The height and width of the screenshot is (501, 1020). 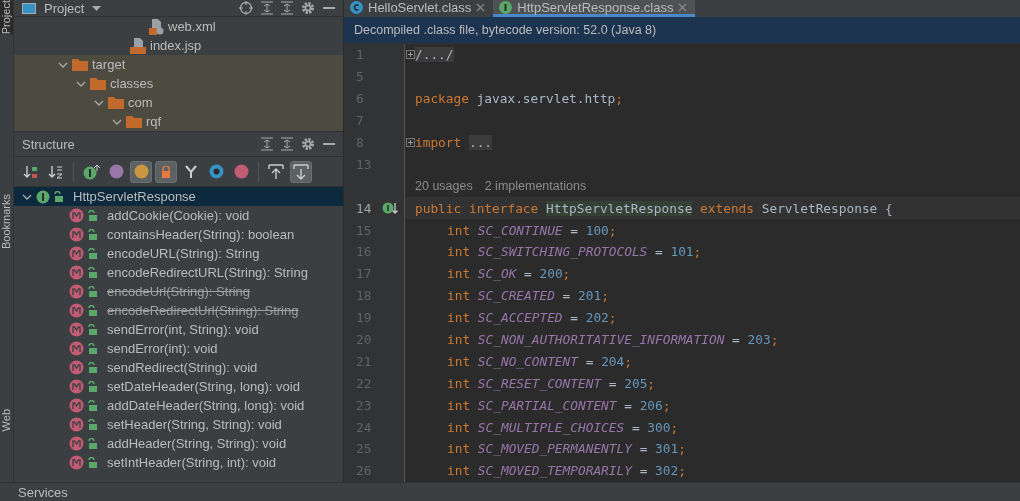 I want to click on tool-window-tab: Project, so click(x=6, y=17).